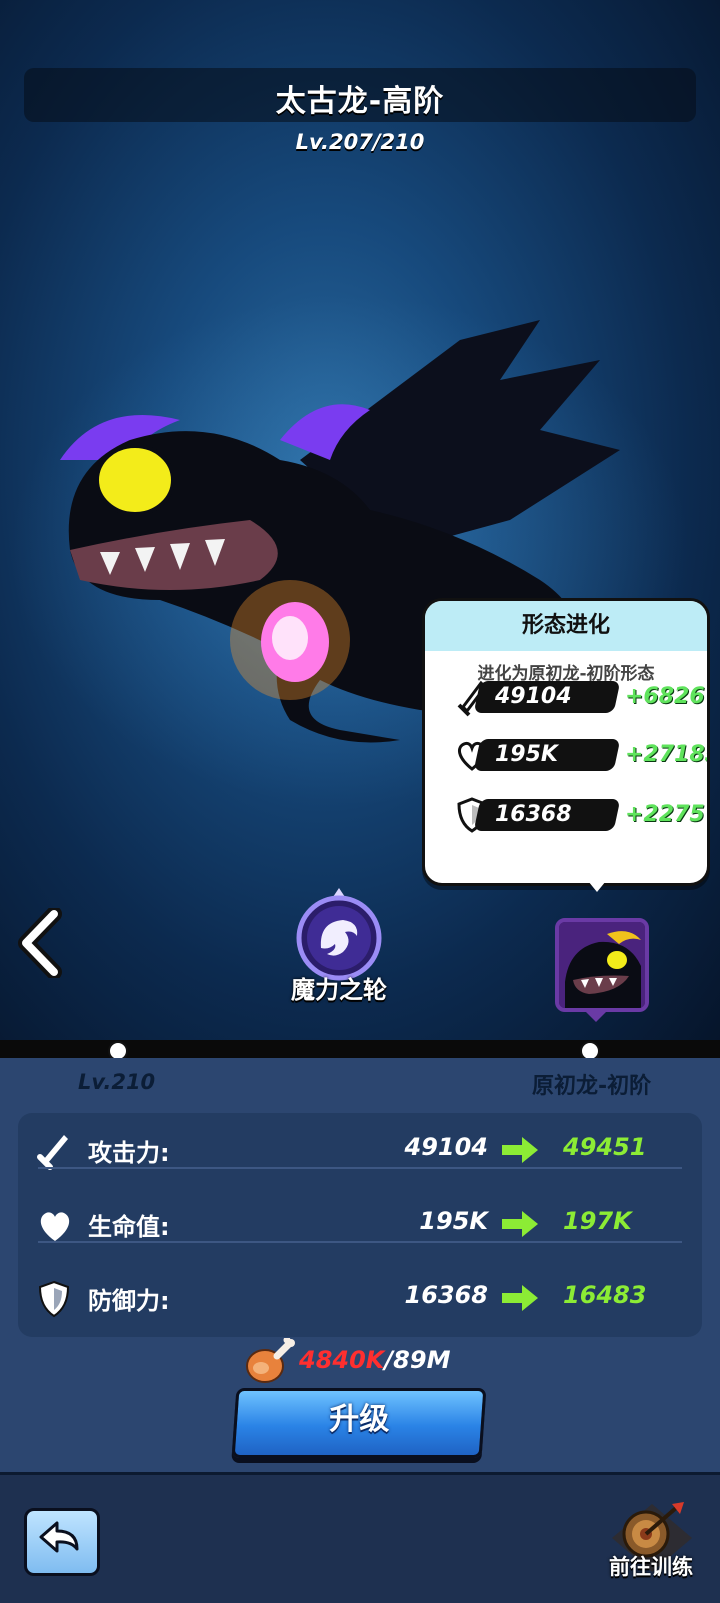 This screenshot has width=720, height=1603. What do you see at coordinates (54, 1299) in the screenshot?
I see `shield-icon` at bounding box center [54, 1299].